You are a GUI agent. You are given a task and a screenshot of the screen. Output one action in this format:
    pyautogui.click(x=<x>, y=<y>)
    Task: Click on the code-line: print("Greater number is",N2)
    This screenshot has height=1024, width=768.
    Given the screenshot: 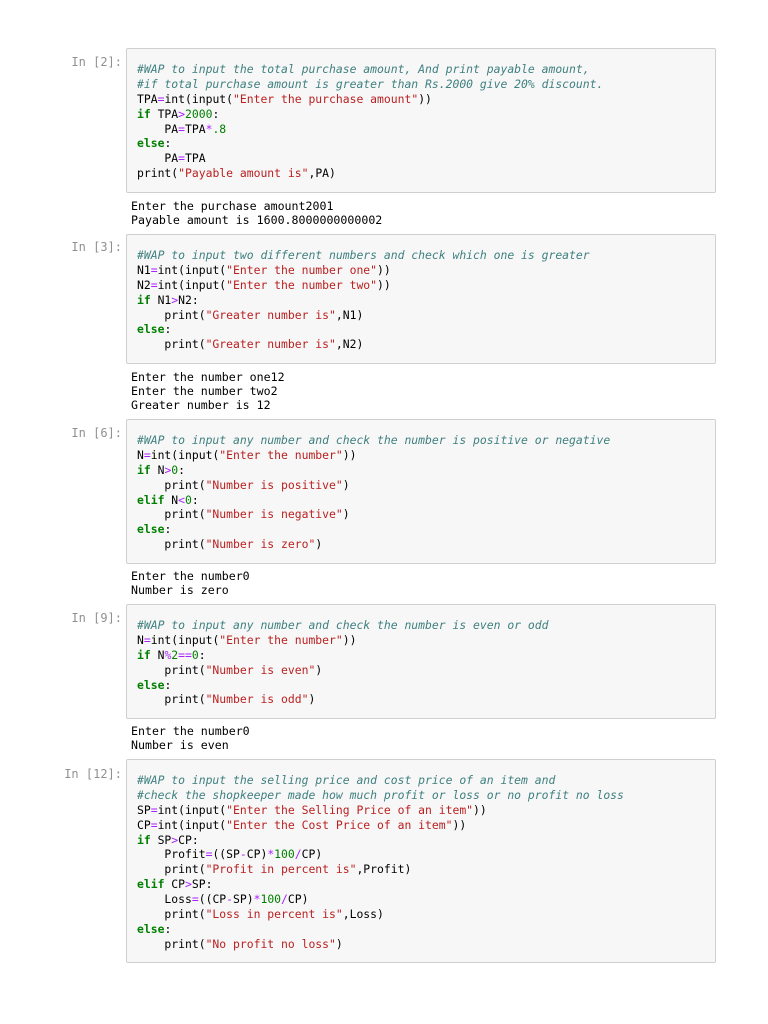 What is the action you would take?
    pyautogui.click(x=363, y=344)
    